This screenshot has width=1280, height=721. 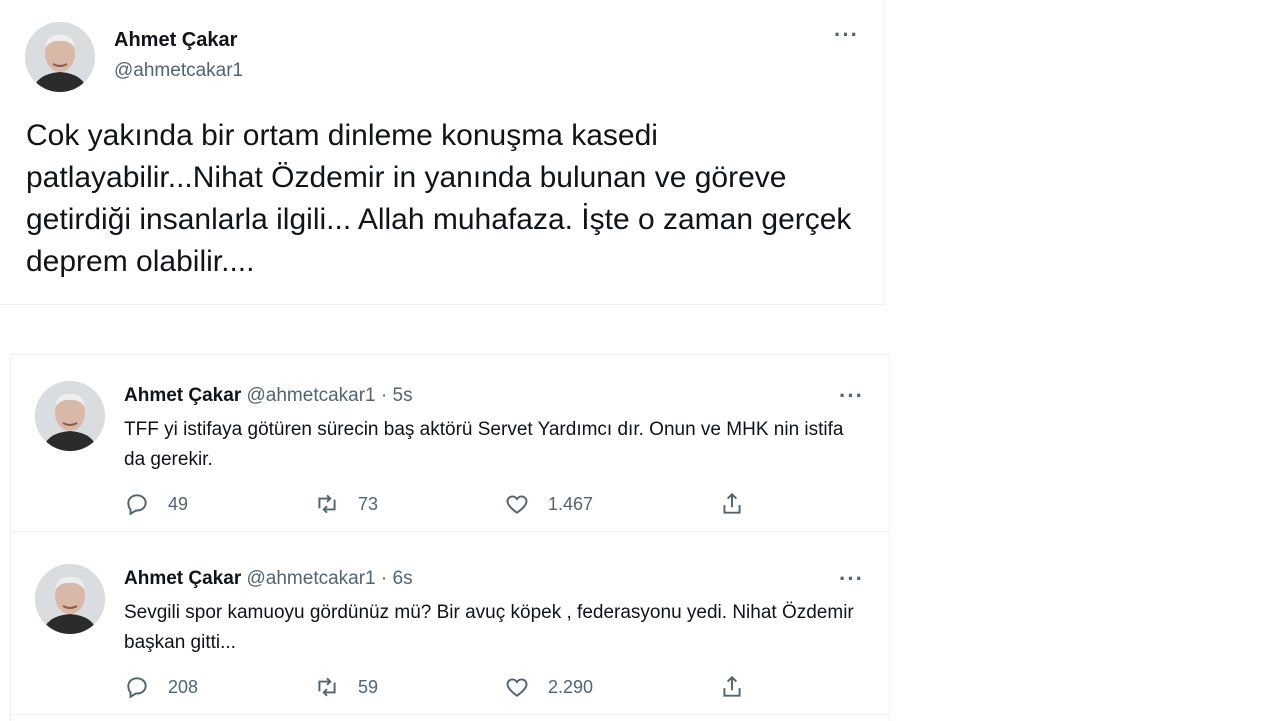 What do you see at coordinates (156, 504) in the screenshot?
I see `reply-button: 49` at bounding box center [156, 504].